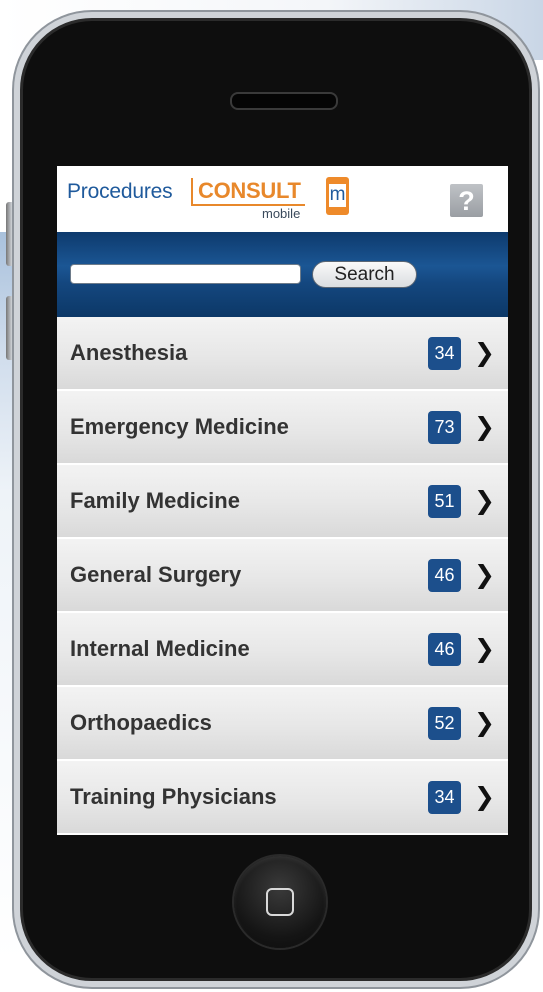  What do you see at coordinates (185, 274) in the screenshot?
I see `search-input` at bounding box center [185, 274].